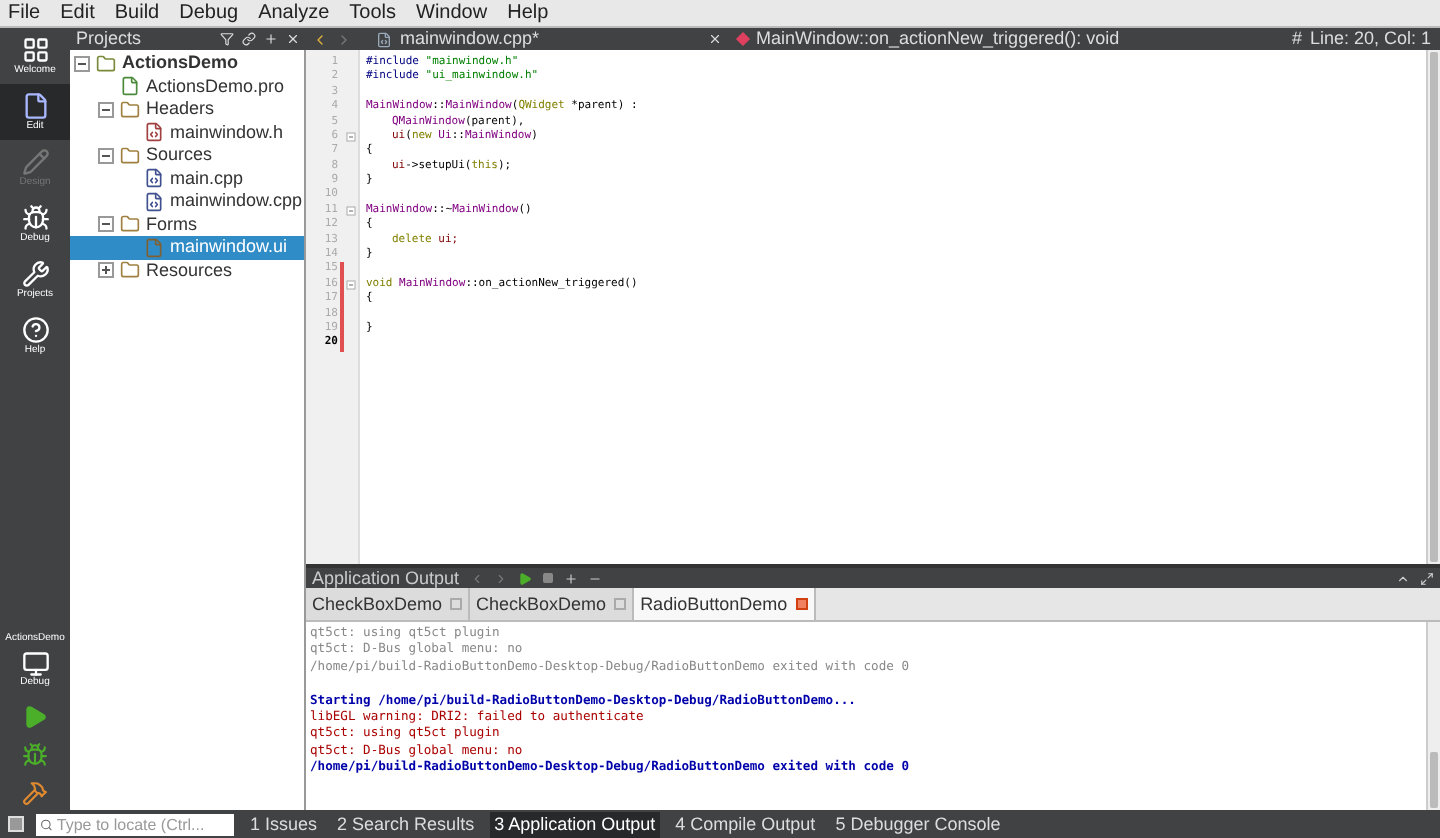 The image size is (1440, 838). Describe the element at coordinates (528, 13) in the screenshot. I see `menu-item: Help` at that location.